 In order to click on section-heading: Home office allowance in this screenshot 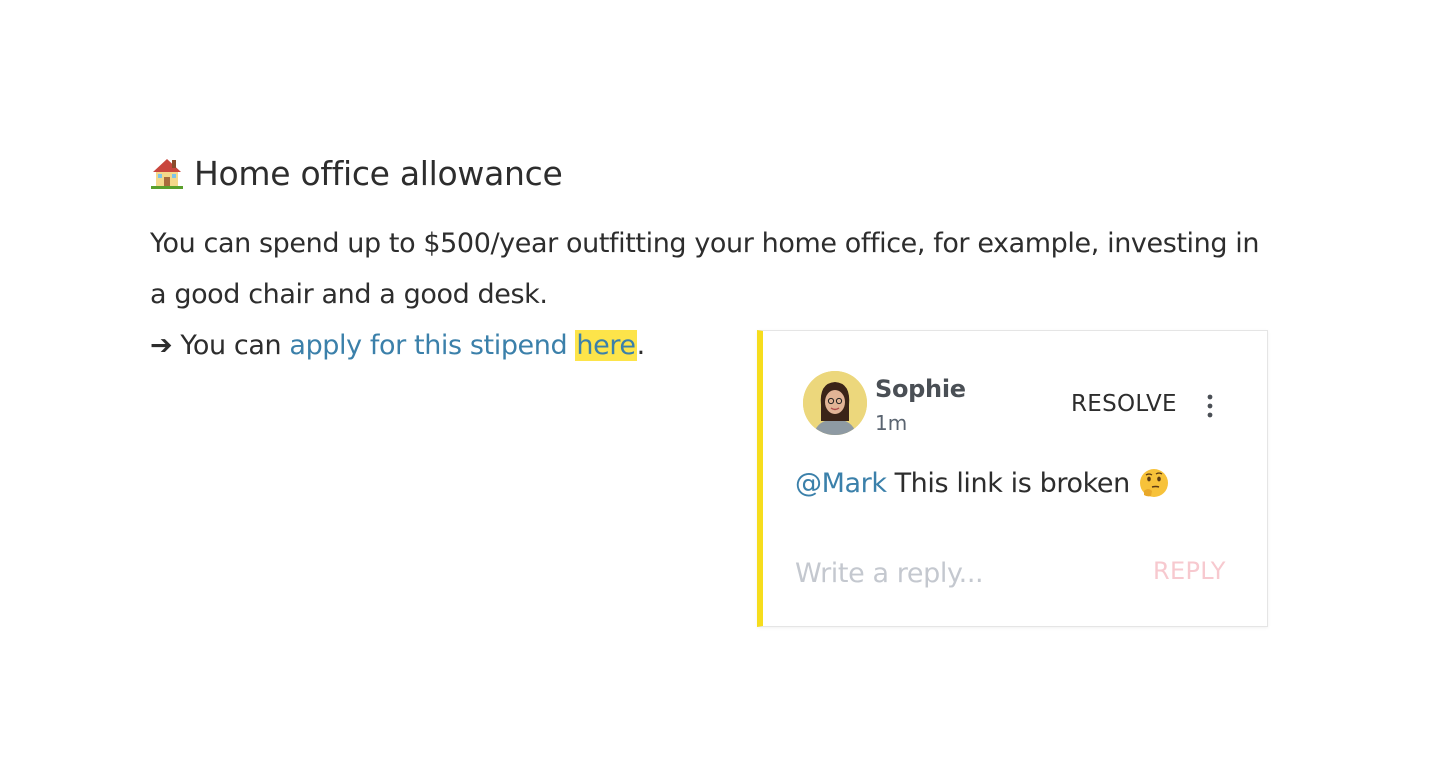, I will do `click(710, 173)`.